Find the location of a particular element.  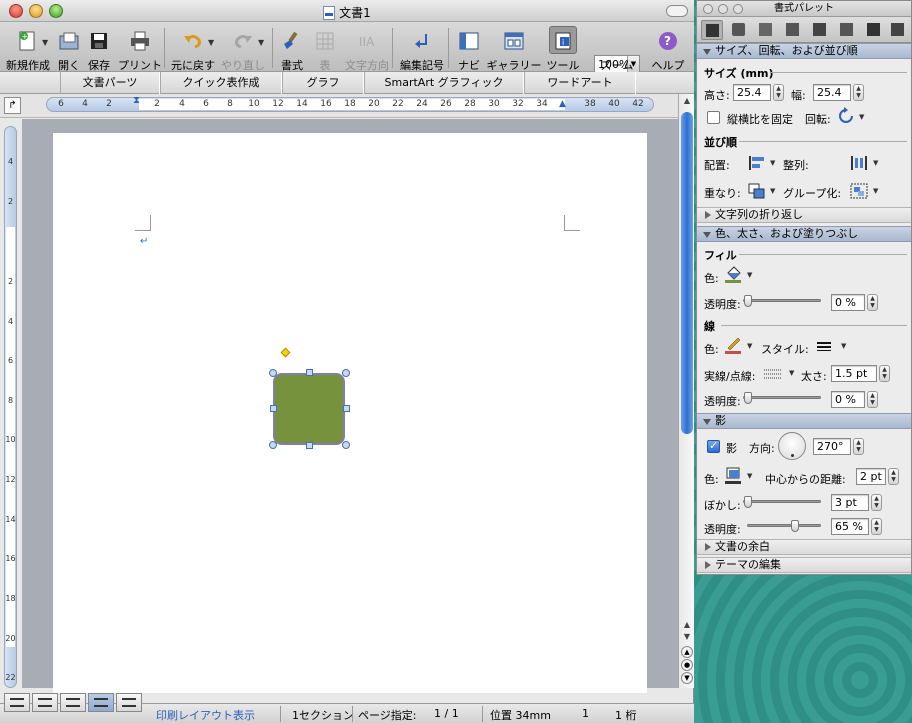

shadow-blur-input: 3 pt is located at coordinates (850, 502).